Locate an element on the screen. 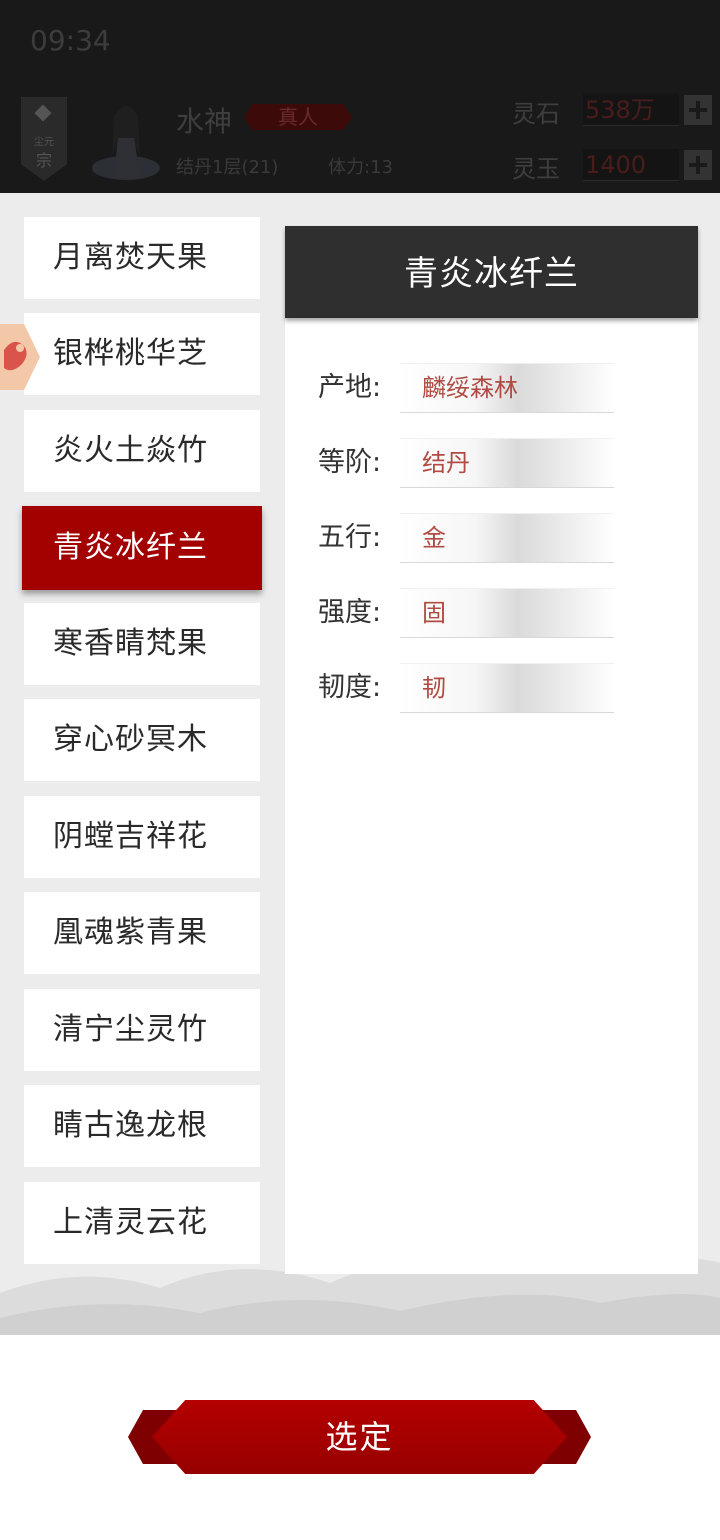 Image resolution: width=720 pixels, height=1540 pixels. attr-row-grade: 等阶: 结丹 is located at coordinates (468, 463).